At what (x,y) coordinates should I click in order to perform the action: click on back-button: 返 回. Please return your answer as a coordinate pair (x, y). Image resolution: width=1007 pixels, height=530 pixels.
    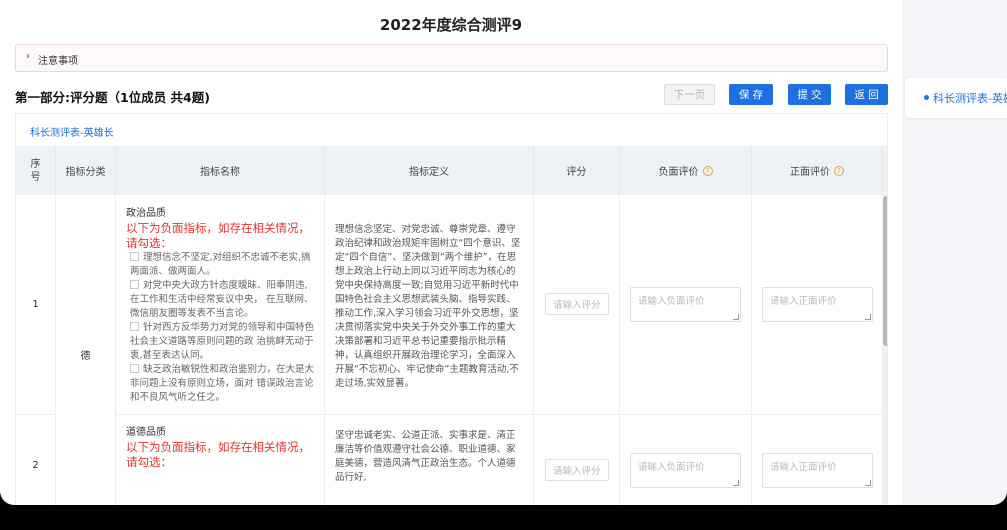
    Looking at the image, I should click on (866, 94).